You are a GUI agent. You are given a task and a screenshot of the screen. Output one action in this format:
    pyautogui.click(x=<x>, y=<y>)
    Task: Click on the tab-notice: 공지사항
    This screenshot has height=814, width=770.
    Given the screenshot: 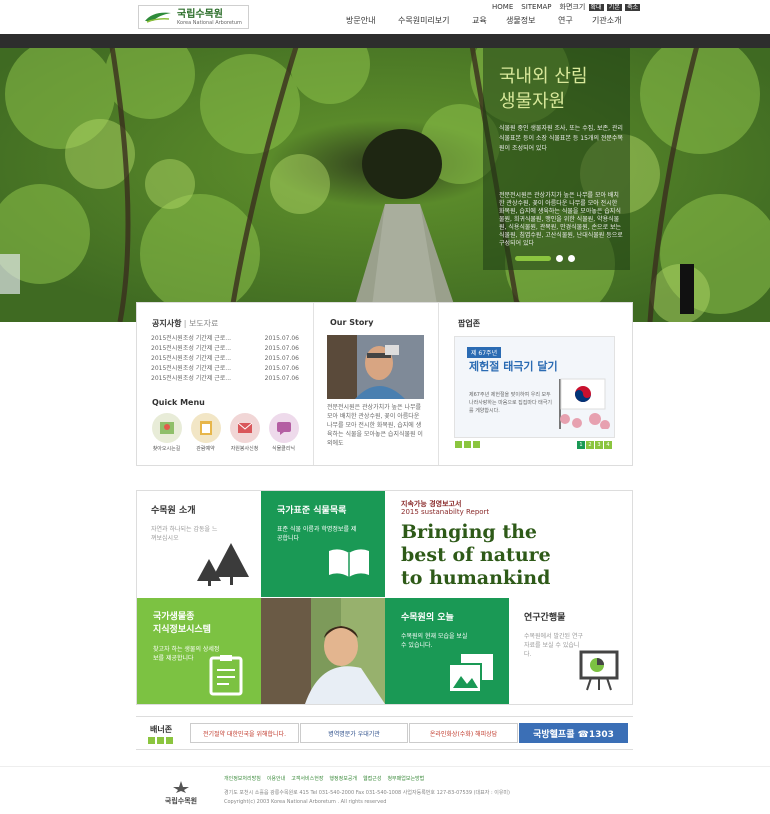 What is the action you would take?
    pyautogui.click(x=166, y=323)
    